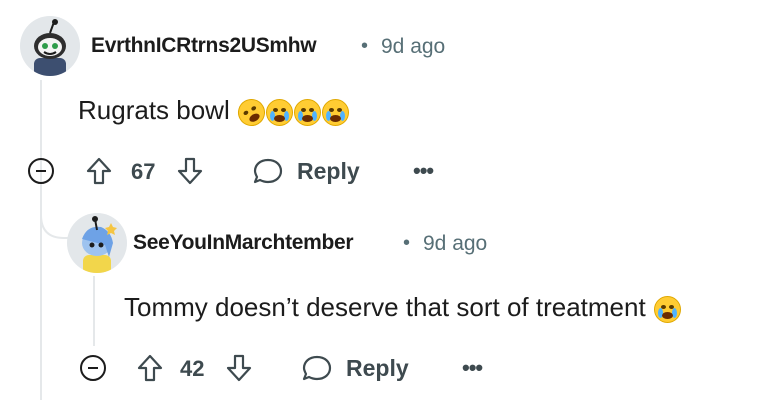 The height and width of the screenshot is (400, 777). What do you see at coordinates (204, 46) in the screenshot?
I see `username: EvrthnICRtrns2USmhw` at bounding box center [204, 46].